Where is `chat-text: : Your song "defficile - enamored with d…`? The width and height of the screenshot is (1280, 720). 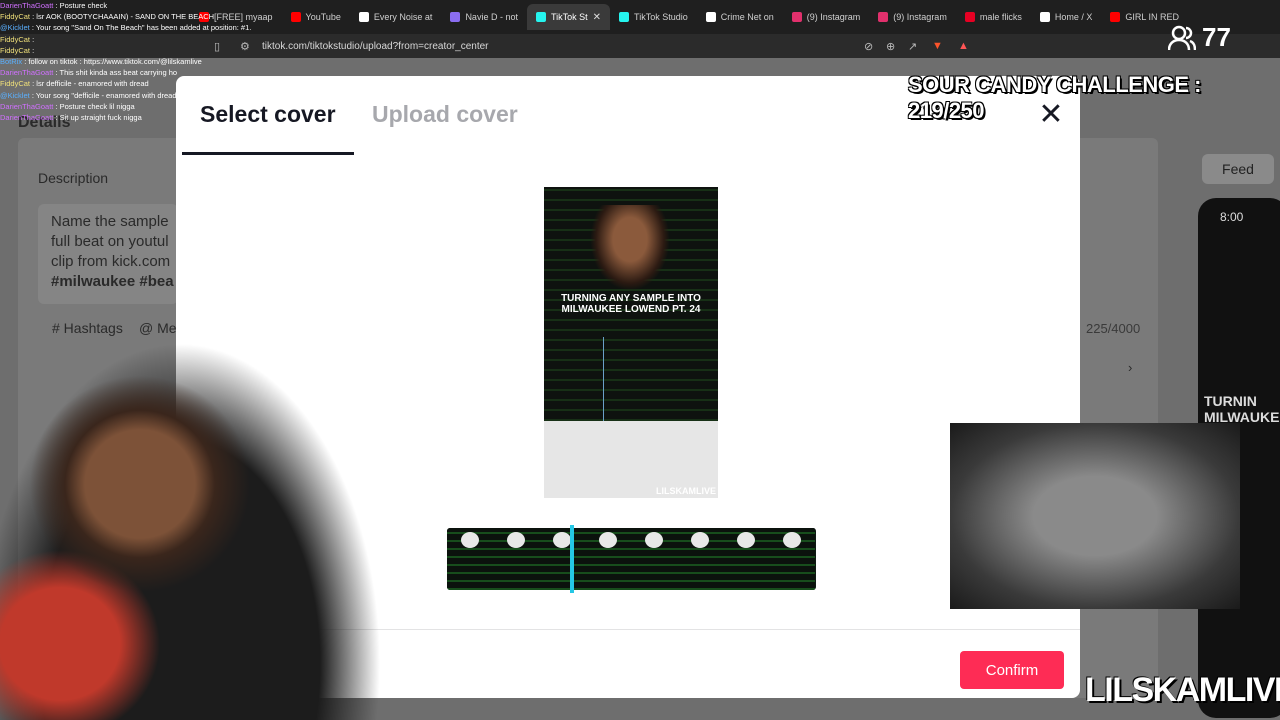
chat-text: : Your song "defficile - enamored with d… is located at coordinates (176, 95).